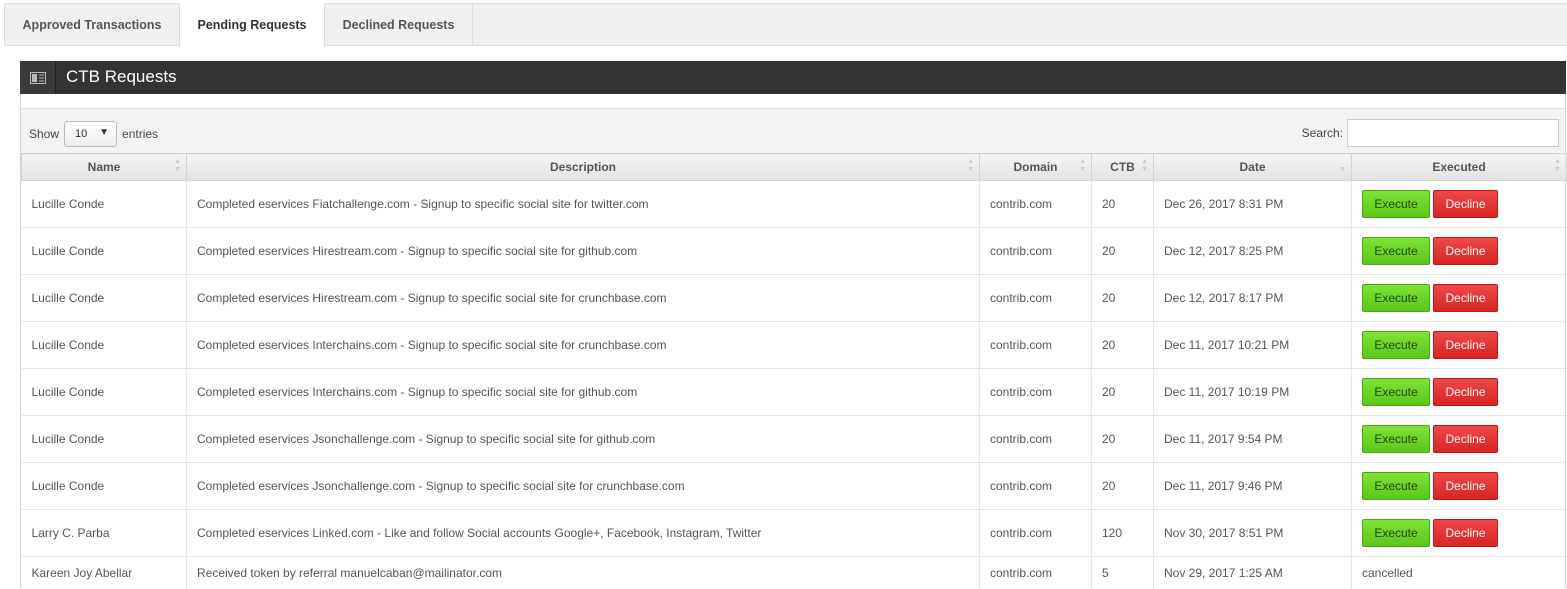 This screenshot has width=1567, height=589. Describe the element at coordinates (1459, 572) in the screenshot. I see `cell-executed-status: cancelled` at that location.